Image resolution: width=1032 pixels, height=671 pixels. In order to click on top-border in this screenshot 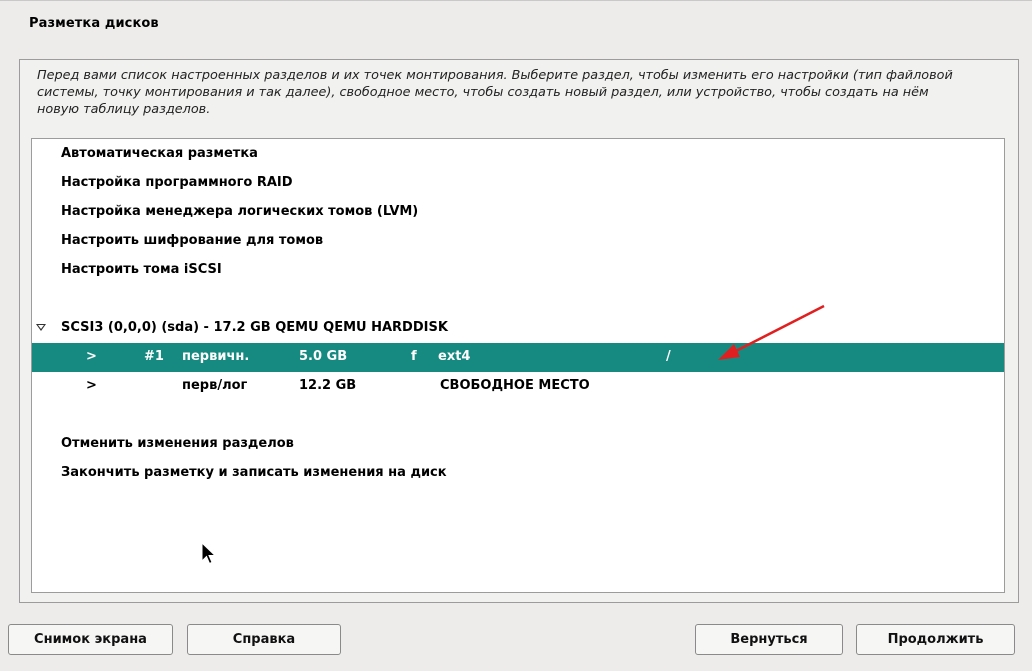, I will do `click(516, 0)`.